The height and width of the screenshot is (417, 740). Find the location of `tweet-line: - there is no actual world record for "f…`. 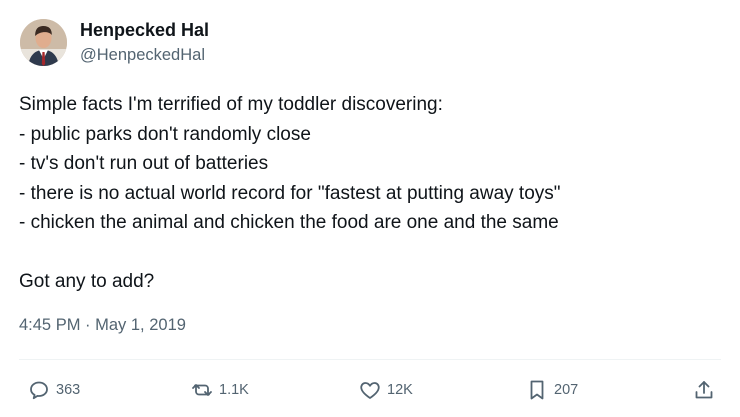

tweet-line: - there is no actual world record for "f… is located at coordinates (290, 193).